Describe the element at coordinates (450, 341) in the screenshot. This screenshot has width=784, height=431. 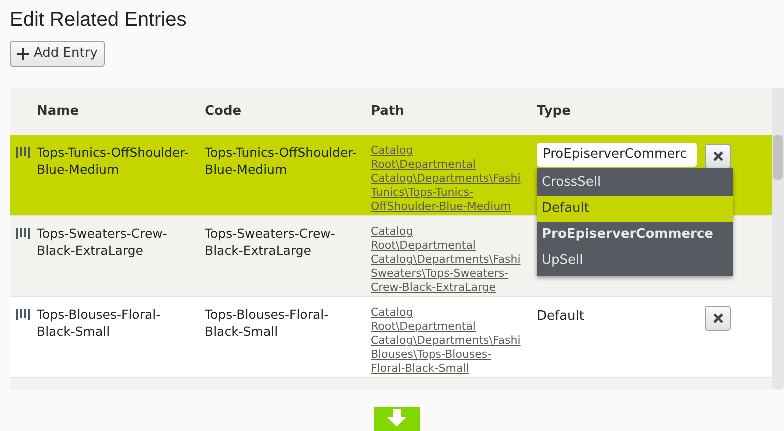
I see `path-link: Catalog Root\Departmental Catalog\Departments\Fashi Blouses\Tops-Blouses- Floral-Black-Small` at that location.